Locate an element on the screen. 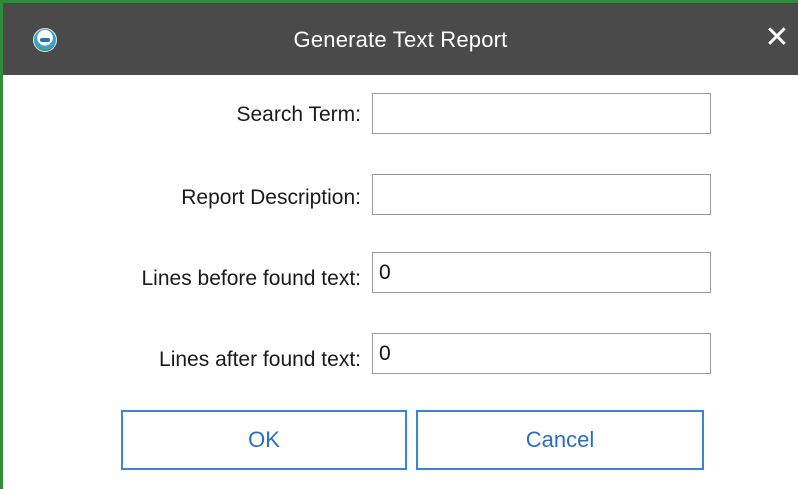 This screenshot has height=489, width=798. lines-after-input is located at coordinates (541, 353).